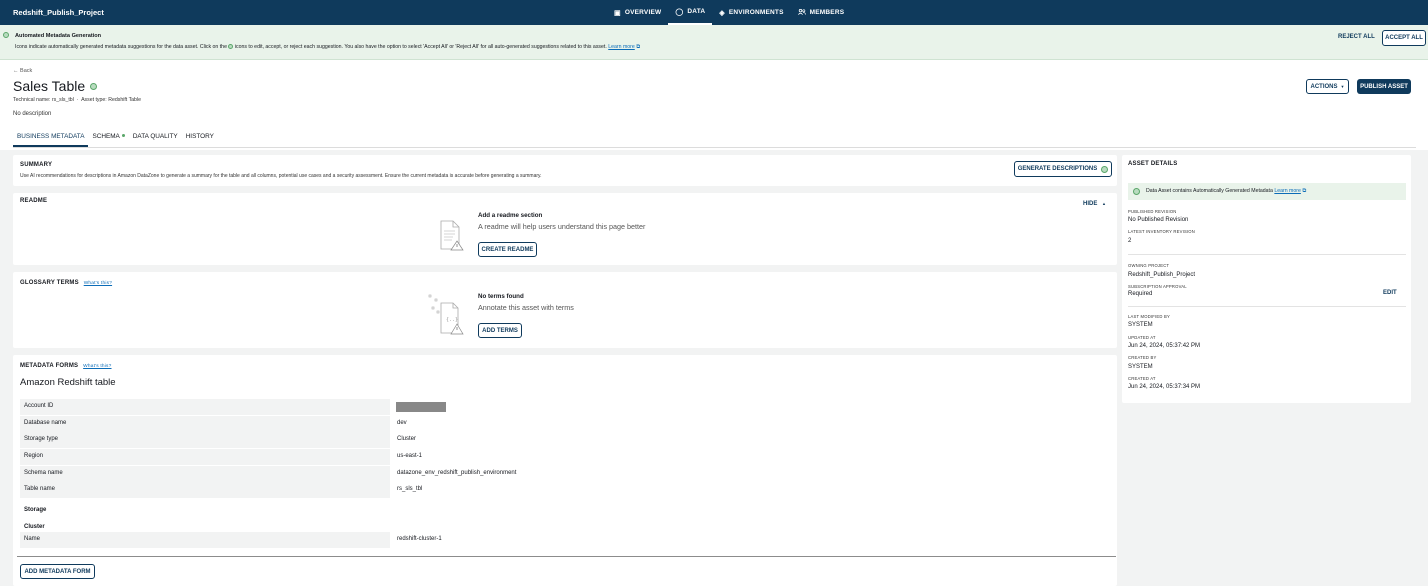 The height and width of the screenshot is (586, 1428). I want to click on asset-details-title: ASSET DETAILS, so click(1153, 164).